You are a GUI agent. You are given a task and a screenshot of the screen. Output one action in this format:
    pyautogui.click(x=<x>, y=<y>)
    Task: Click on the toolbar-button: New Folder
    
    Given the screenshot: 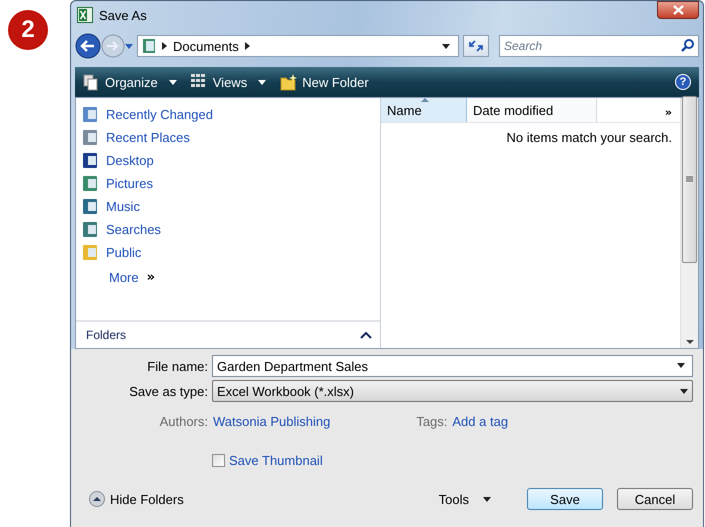 What is the action you would take?
    pyautogui.click(x=324, y=82)
    